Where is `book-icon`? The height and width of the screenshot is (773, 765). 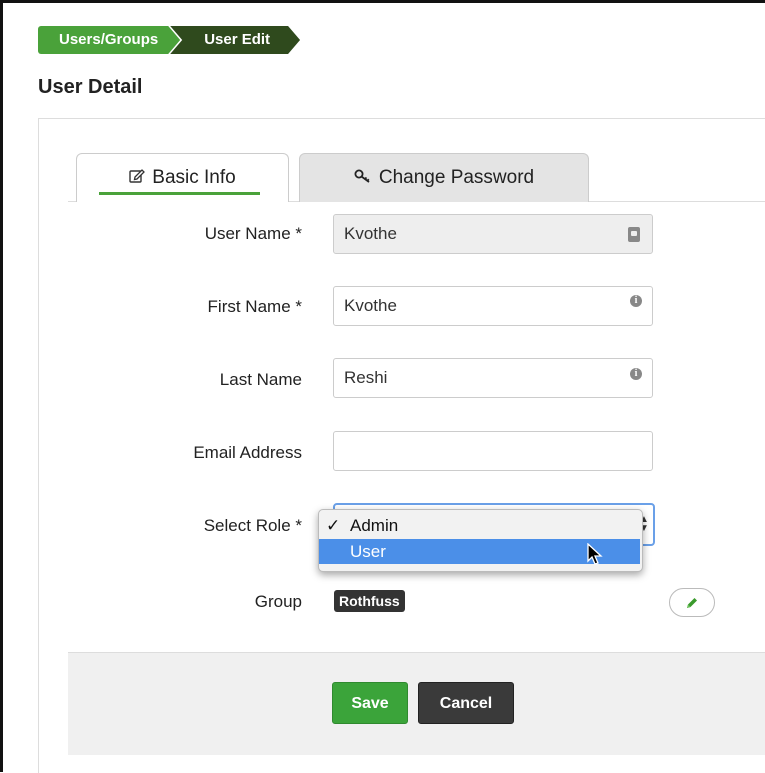 book-icon is located at coordinates (634, 234).